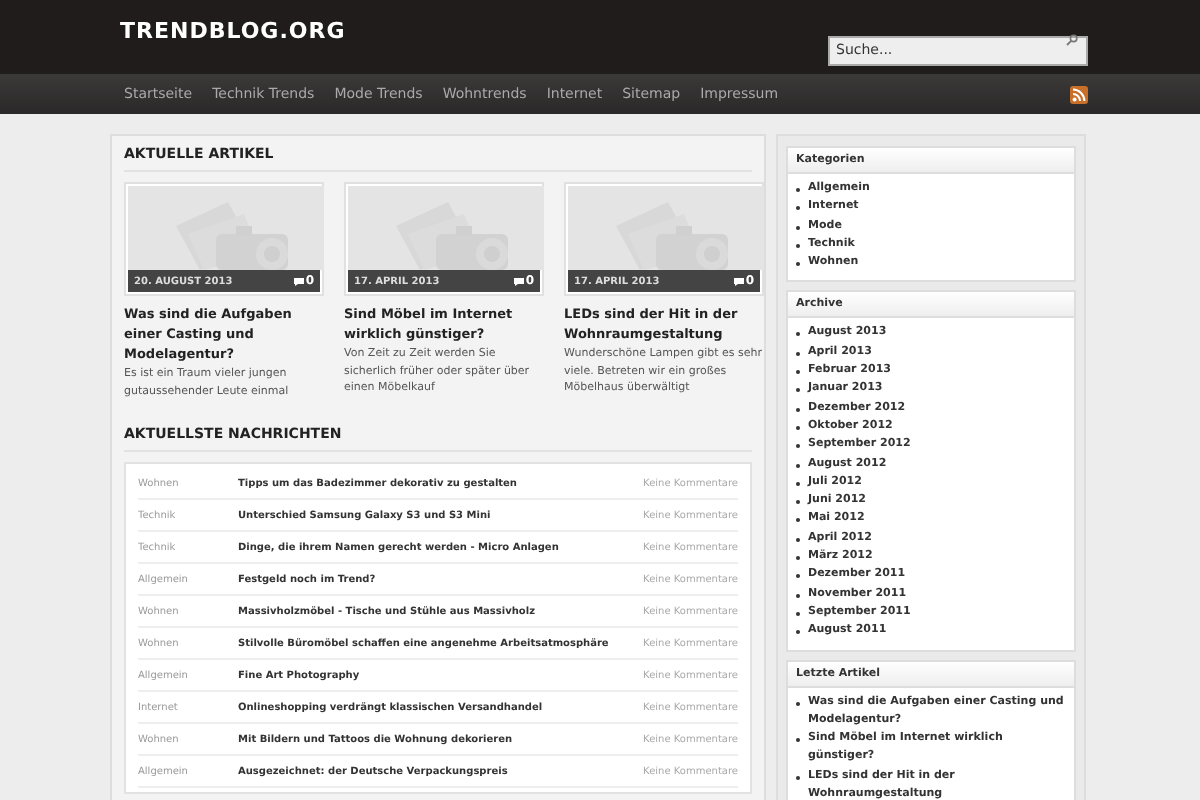  What do you see at coordinates (233, 31) in the screenshot?
I see `site-title: TRENDBLOG.ORG` at bounding box center [233, 31].